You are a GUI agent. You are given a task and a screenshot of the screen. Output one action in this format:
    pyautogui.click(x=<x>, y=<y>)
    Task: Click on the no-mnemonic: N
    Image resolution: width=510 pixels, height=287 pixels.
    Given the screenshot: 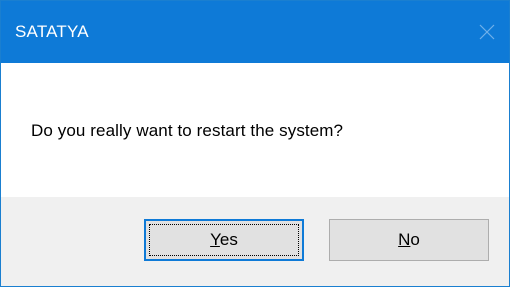 What is the action you would take?
    pyautogui.click(x=404, y=239)
    